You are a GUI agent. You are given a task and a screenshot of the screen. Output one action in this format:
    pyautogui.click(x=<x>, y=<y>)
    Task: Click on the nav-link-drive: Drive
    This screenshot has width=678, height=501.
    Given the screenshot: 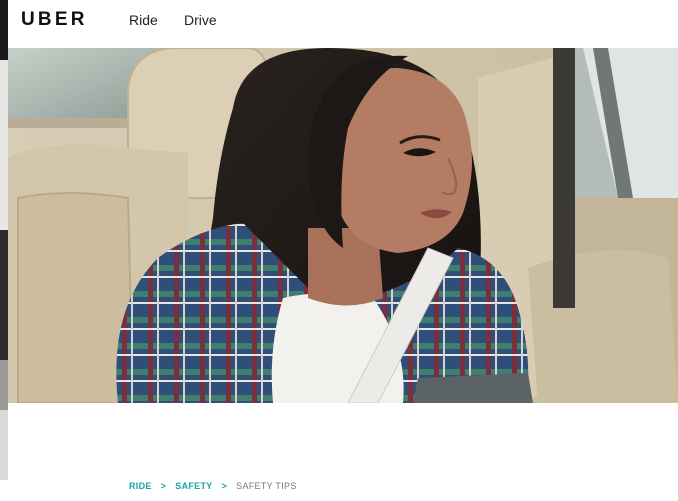 What is the action you would take?
    pyautogui.click(x=200, y=20)
    